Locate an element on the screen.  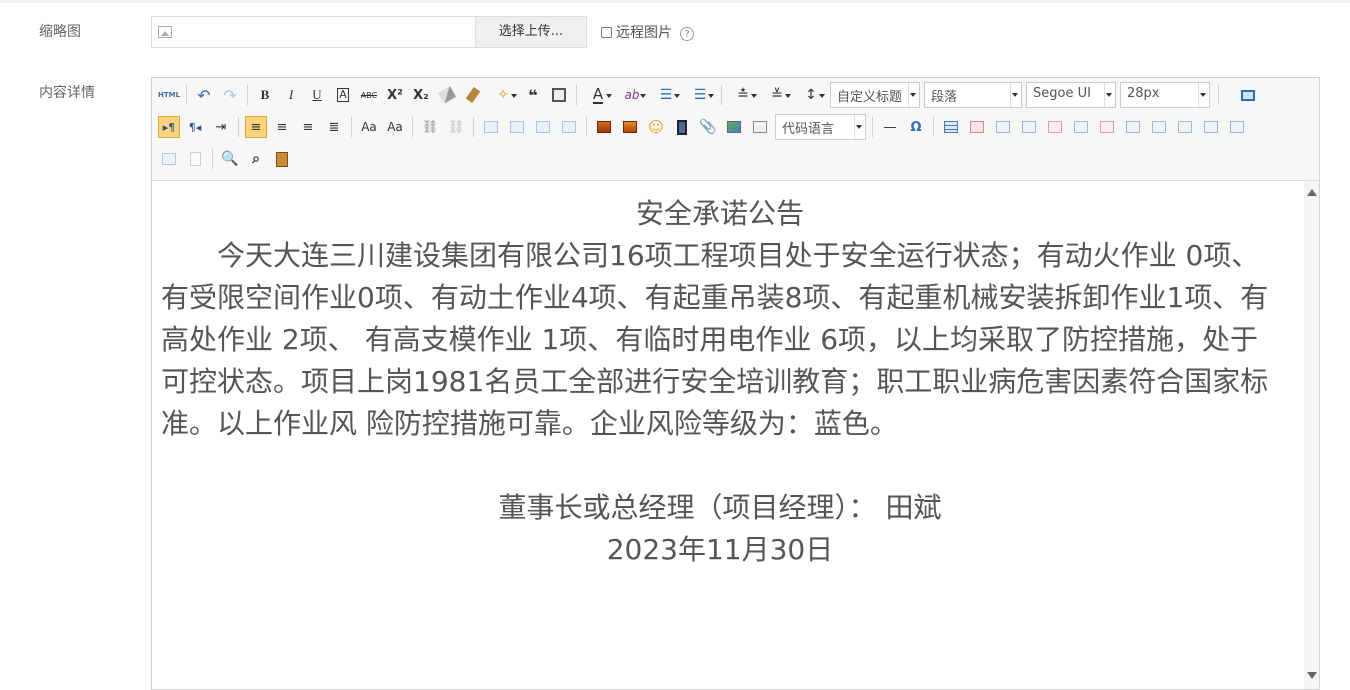
image-left-button is located at coordinates (517, 127).